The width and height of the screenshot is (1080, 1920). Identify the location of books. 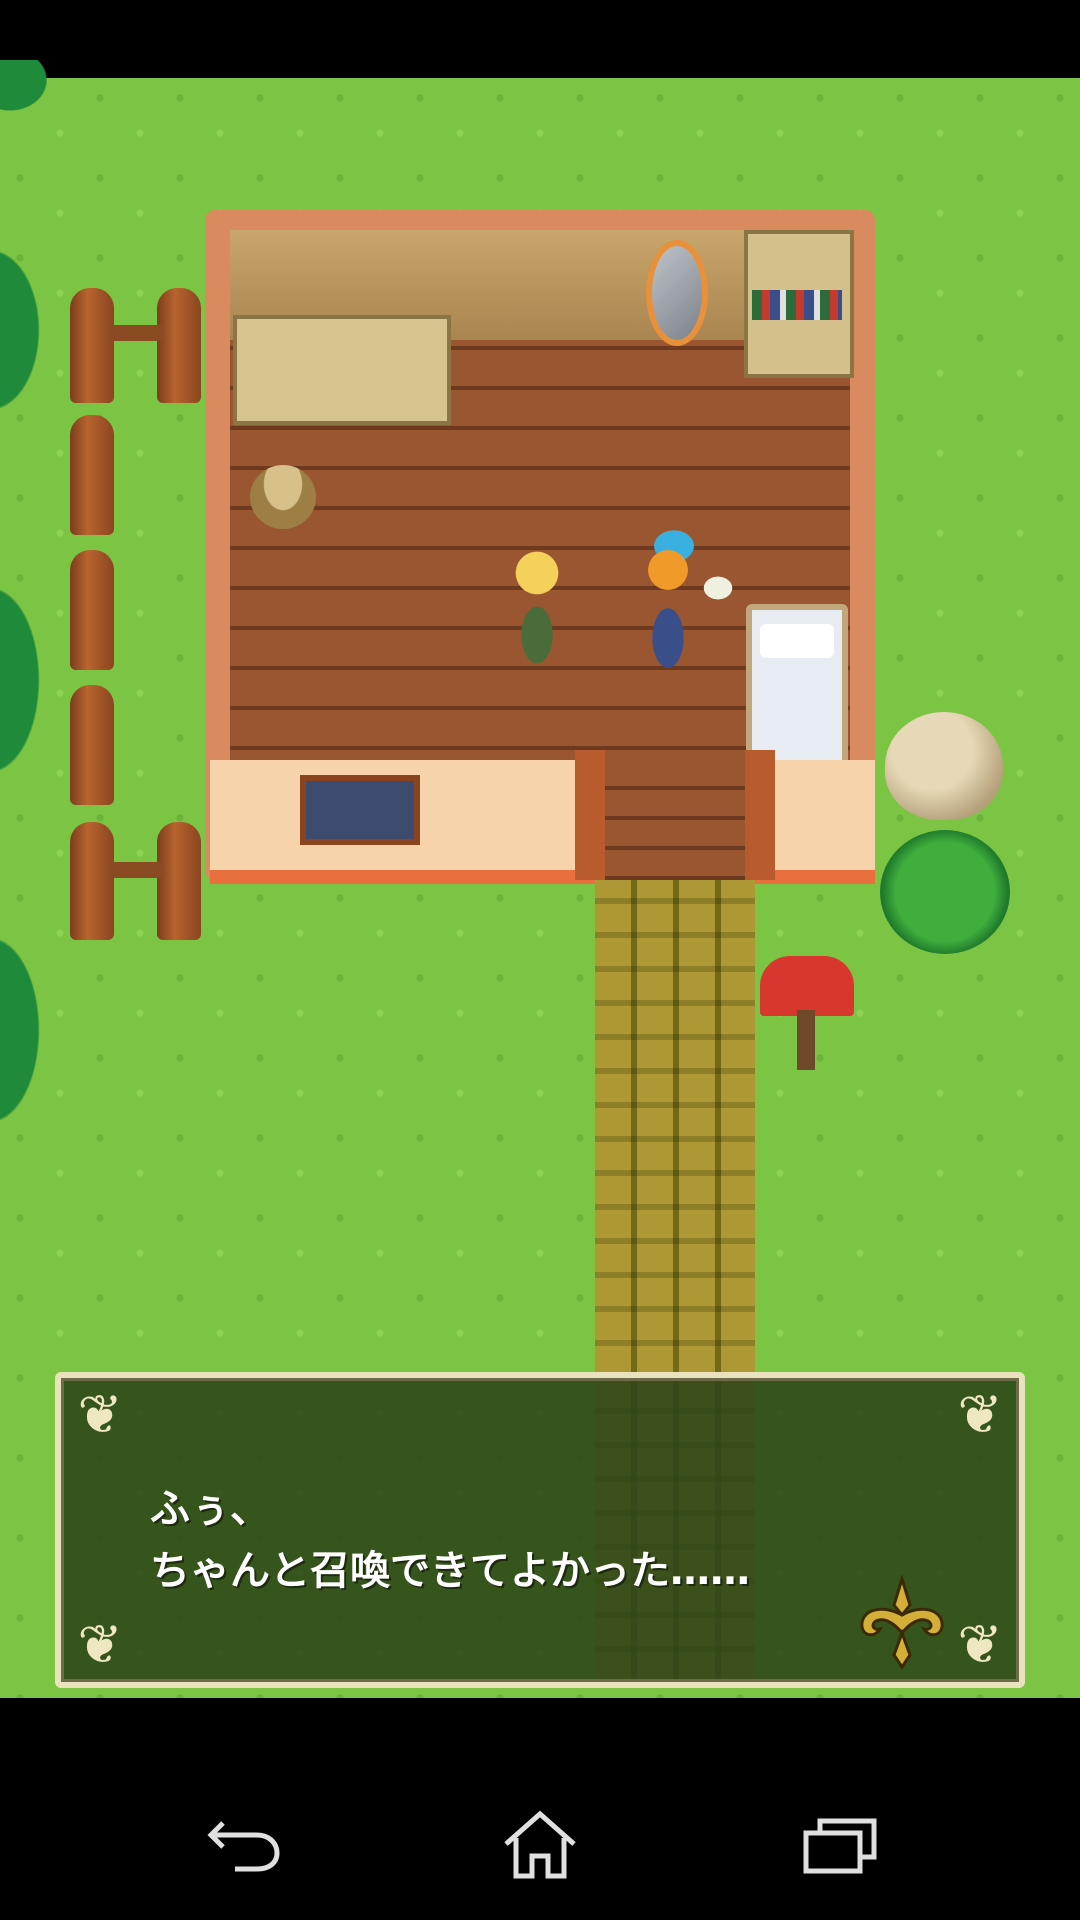
(797, 305).